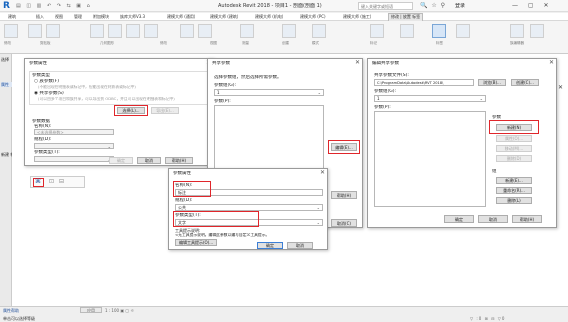 Image resolution: width=568 pixels, height=322 pixels. I want to click on params-list-label: 参数(P):, so click(222, 101).